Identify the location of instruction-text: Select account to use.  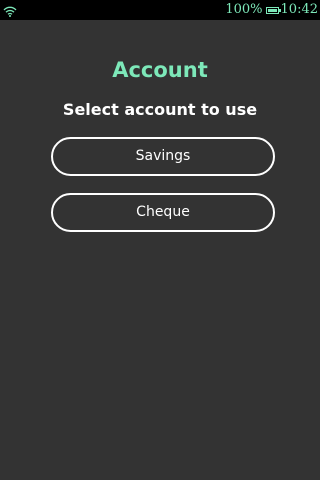
(160, 109).